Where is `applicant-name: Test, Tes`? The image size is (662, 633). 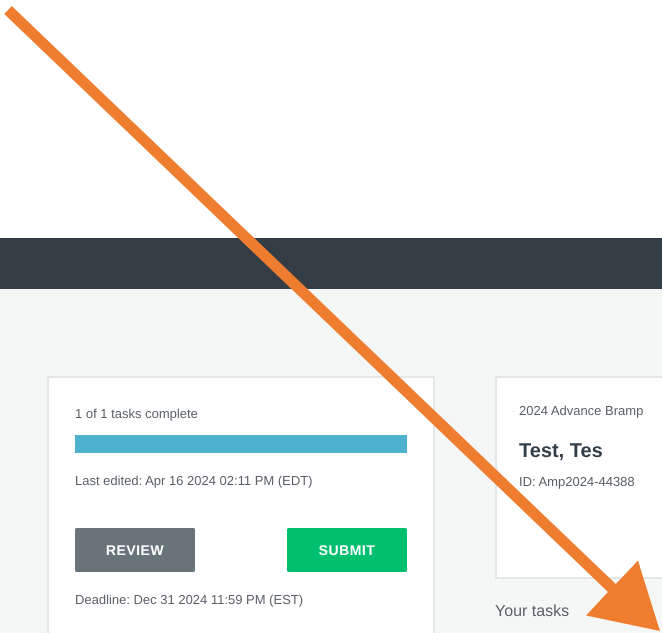 applicant-name: Test, Tes is located at coordinates (561, 451).